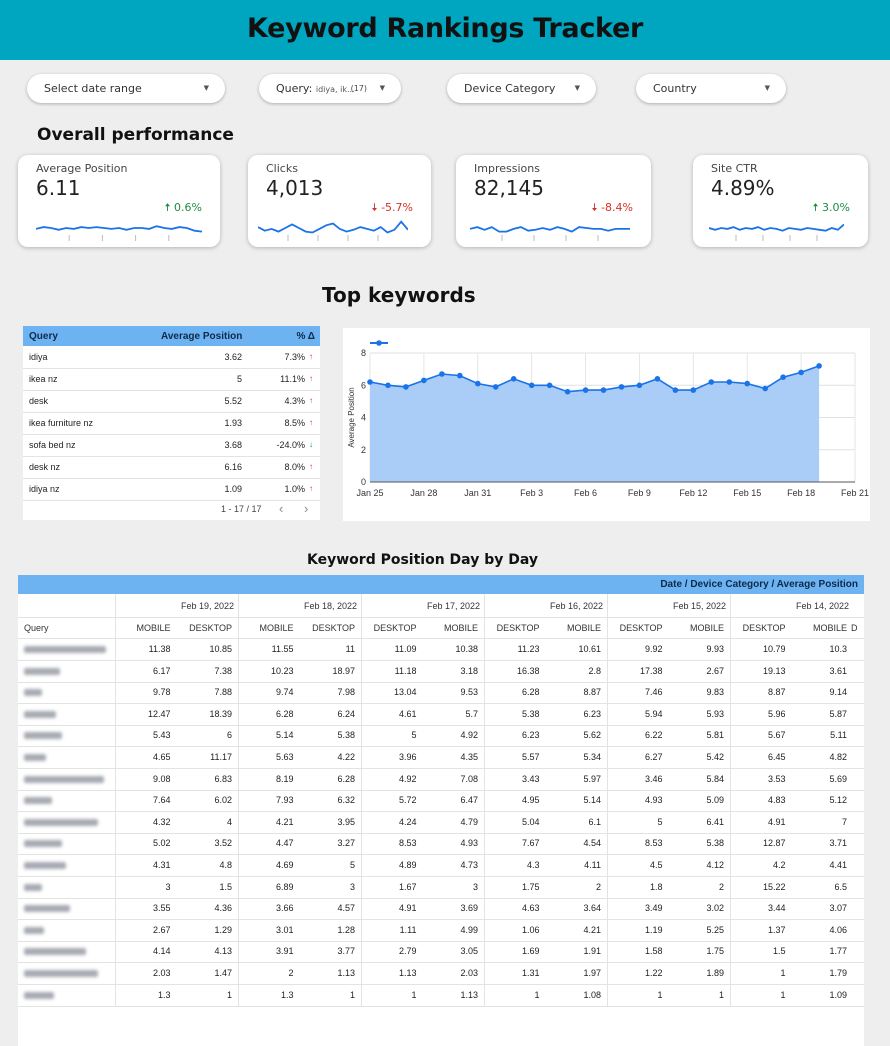  What do you see at coordinates (330, 88) in the screenshot?
I see `query-filter: Query: idiya, ik... (17) ▼` at bounding box center [330, 88].